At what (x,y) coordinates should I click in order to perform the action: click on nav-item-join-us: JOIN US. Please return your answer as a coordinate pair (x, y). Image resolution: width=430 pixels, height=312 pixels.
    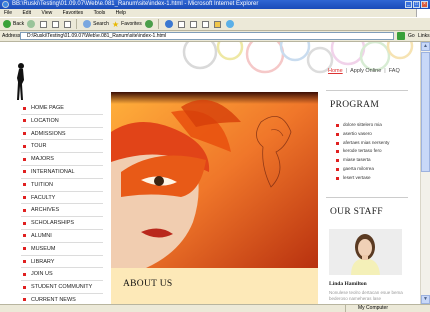
    Looking at the image, I should click on (62, 275).